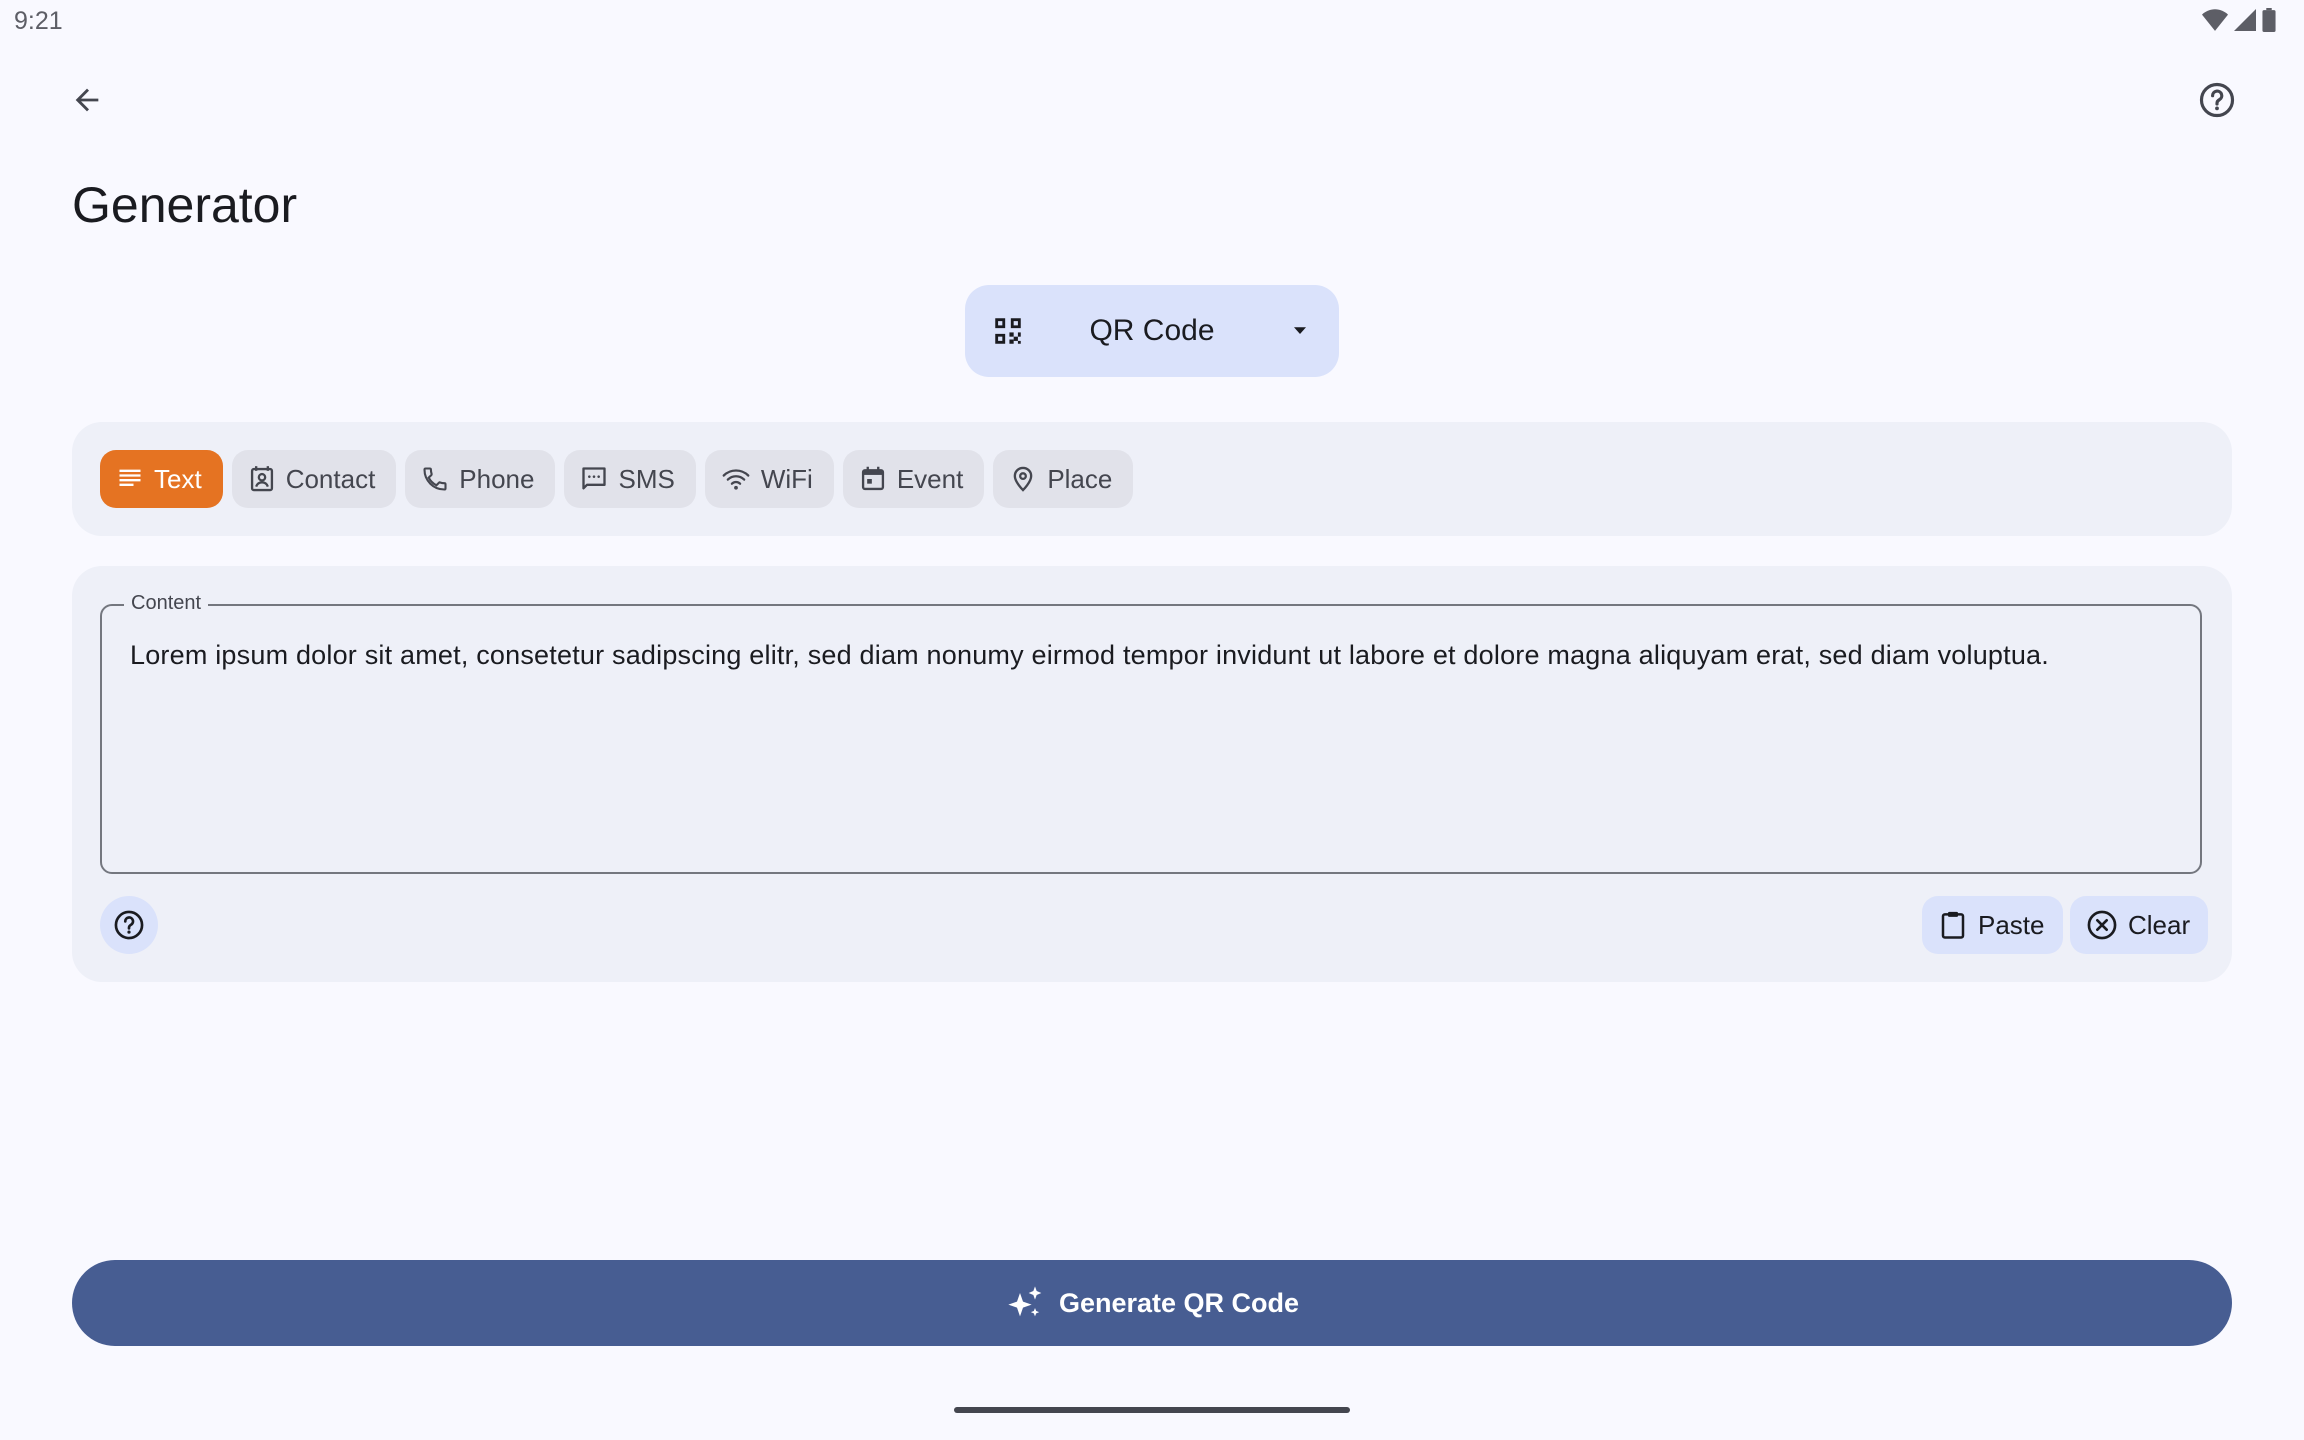 Image resolution: width=2304 pixels, height=1440 pixels. I want to click on code-type-dropdown: QR Code, so click(1152, 331).